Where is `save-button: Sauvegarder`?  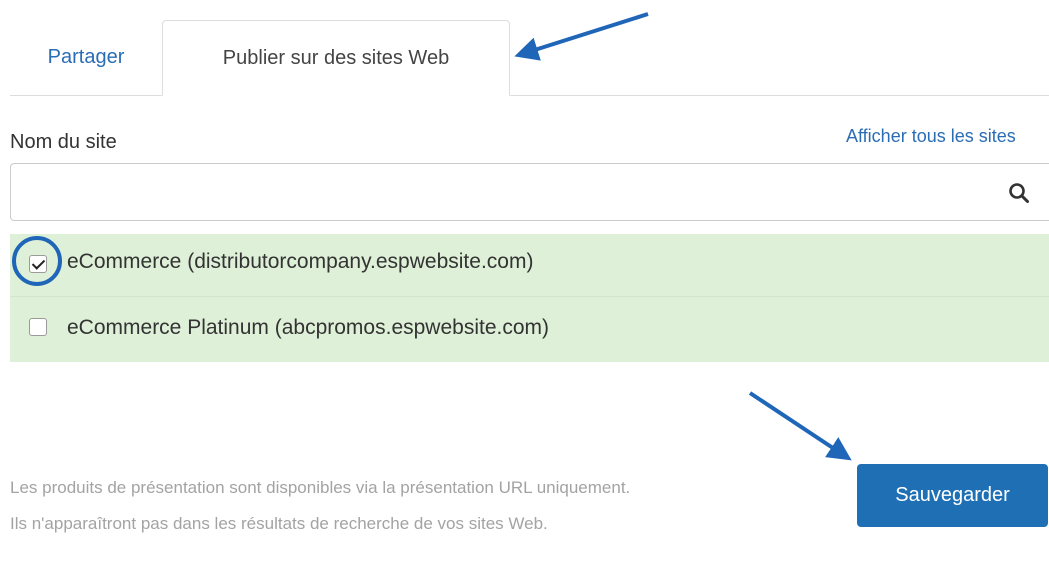 save-button: Sauvegarder is located at coordinates (952, 495).